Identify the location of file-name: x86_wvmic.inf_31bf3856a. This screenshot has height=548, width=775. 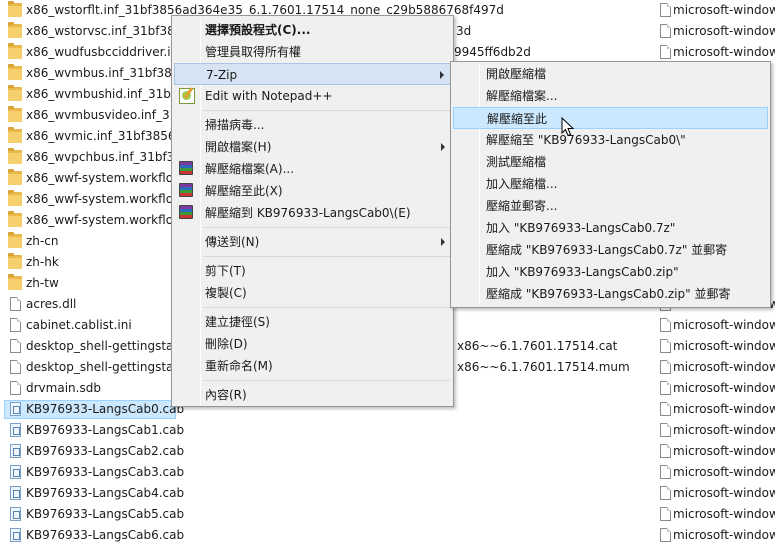
(104, 136).